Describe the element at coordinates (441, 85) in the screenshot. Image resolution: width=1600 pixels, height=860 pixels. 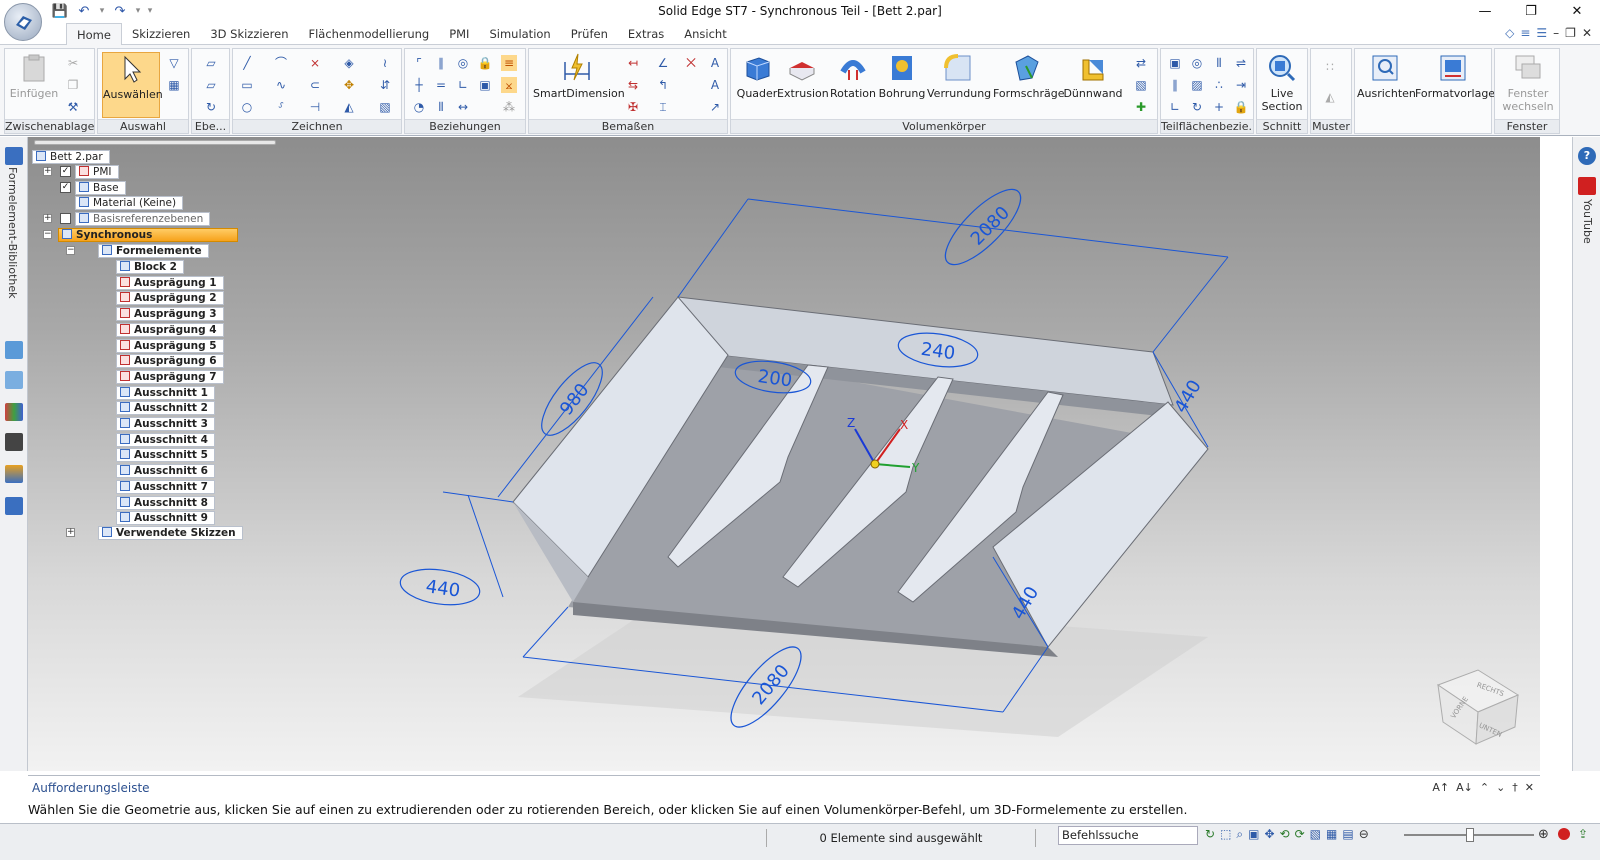
I see `equal-icon: =` at that location.